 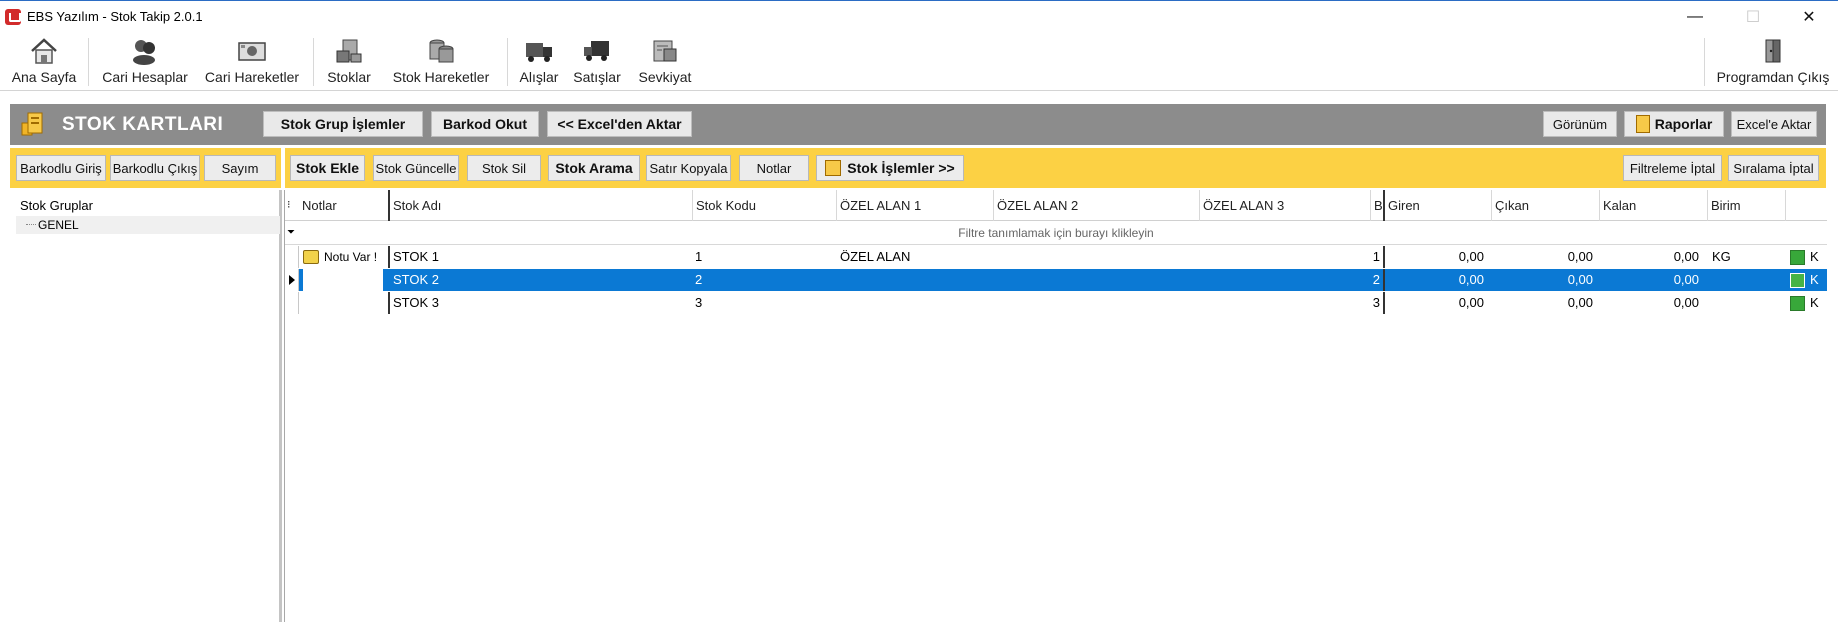 I want to click on column-header-ozel-alan-2: ÖZEL ALAN 2, so click(x=1095, y=205).